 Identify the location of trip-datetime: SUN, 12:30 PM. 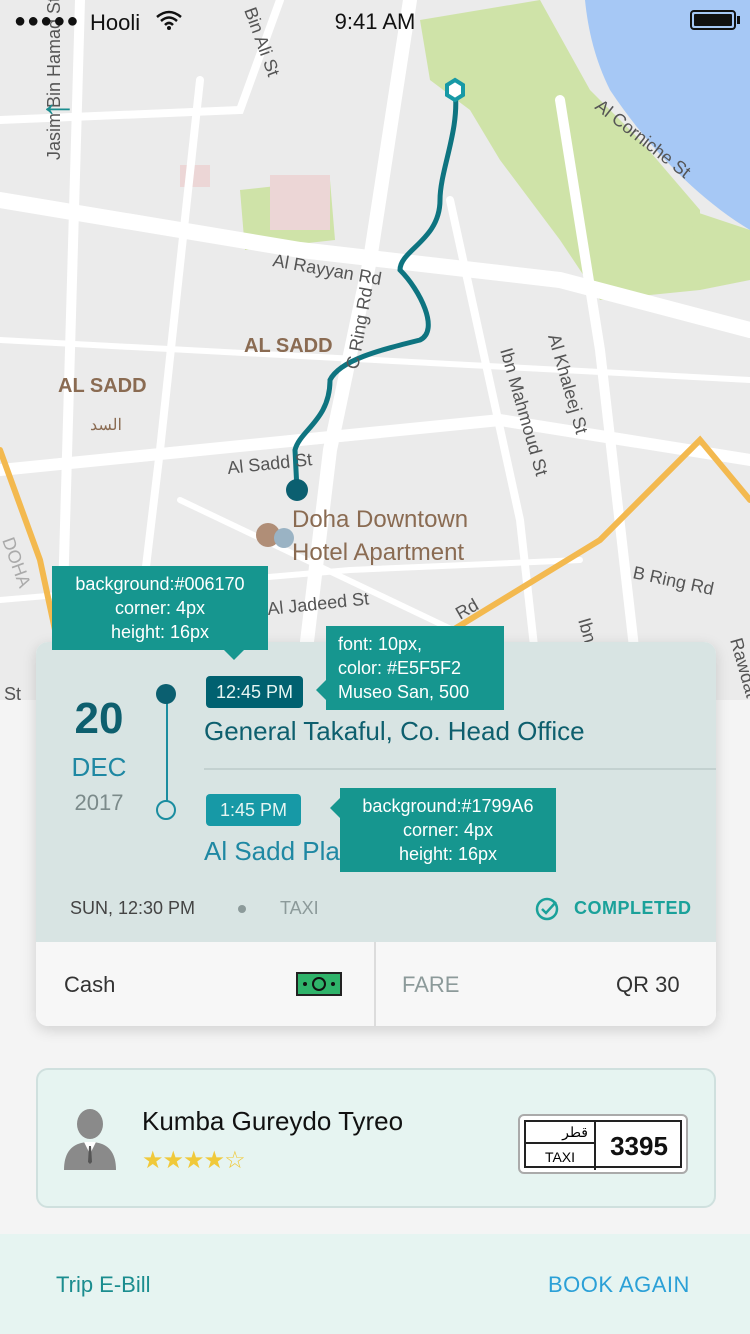
(133, 908).